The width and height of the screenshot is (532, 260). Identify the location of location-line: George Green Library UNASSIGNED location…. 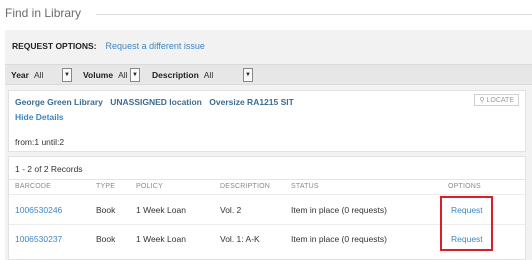
(157, 102).